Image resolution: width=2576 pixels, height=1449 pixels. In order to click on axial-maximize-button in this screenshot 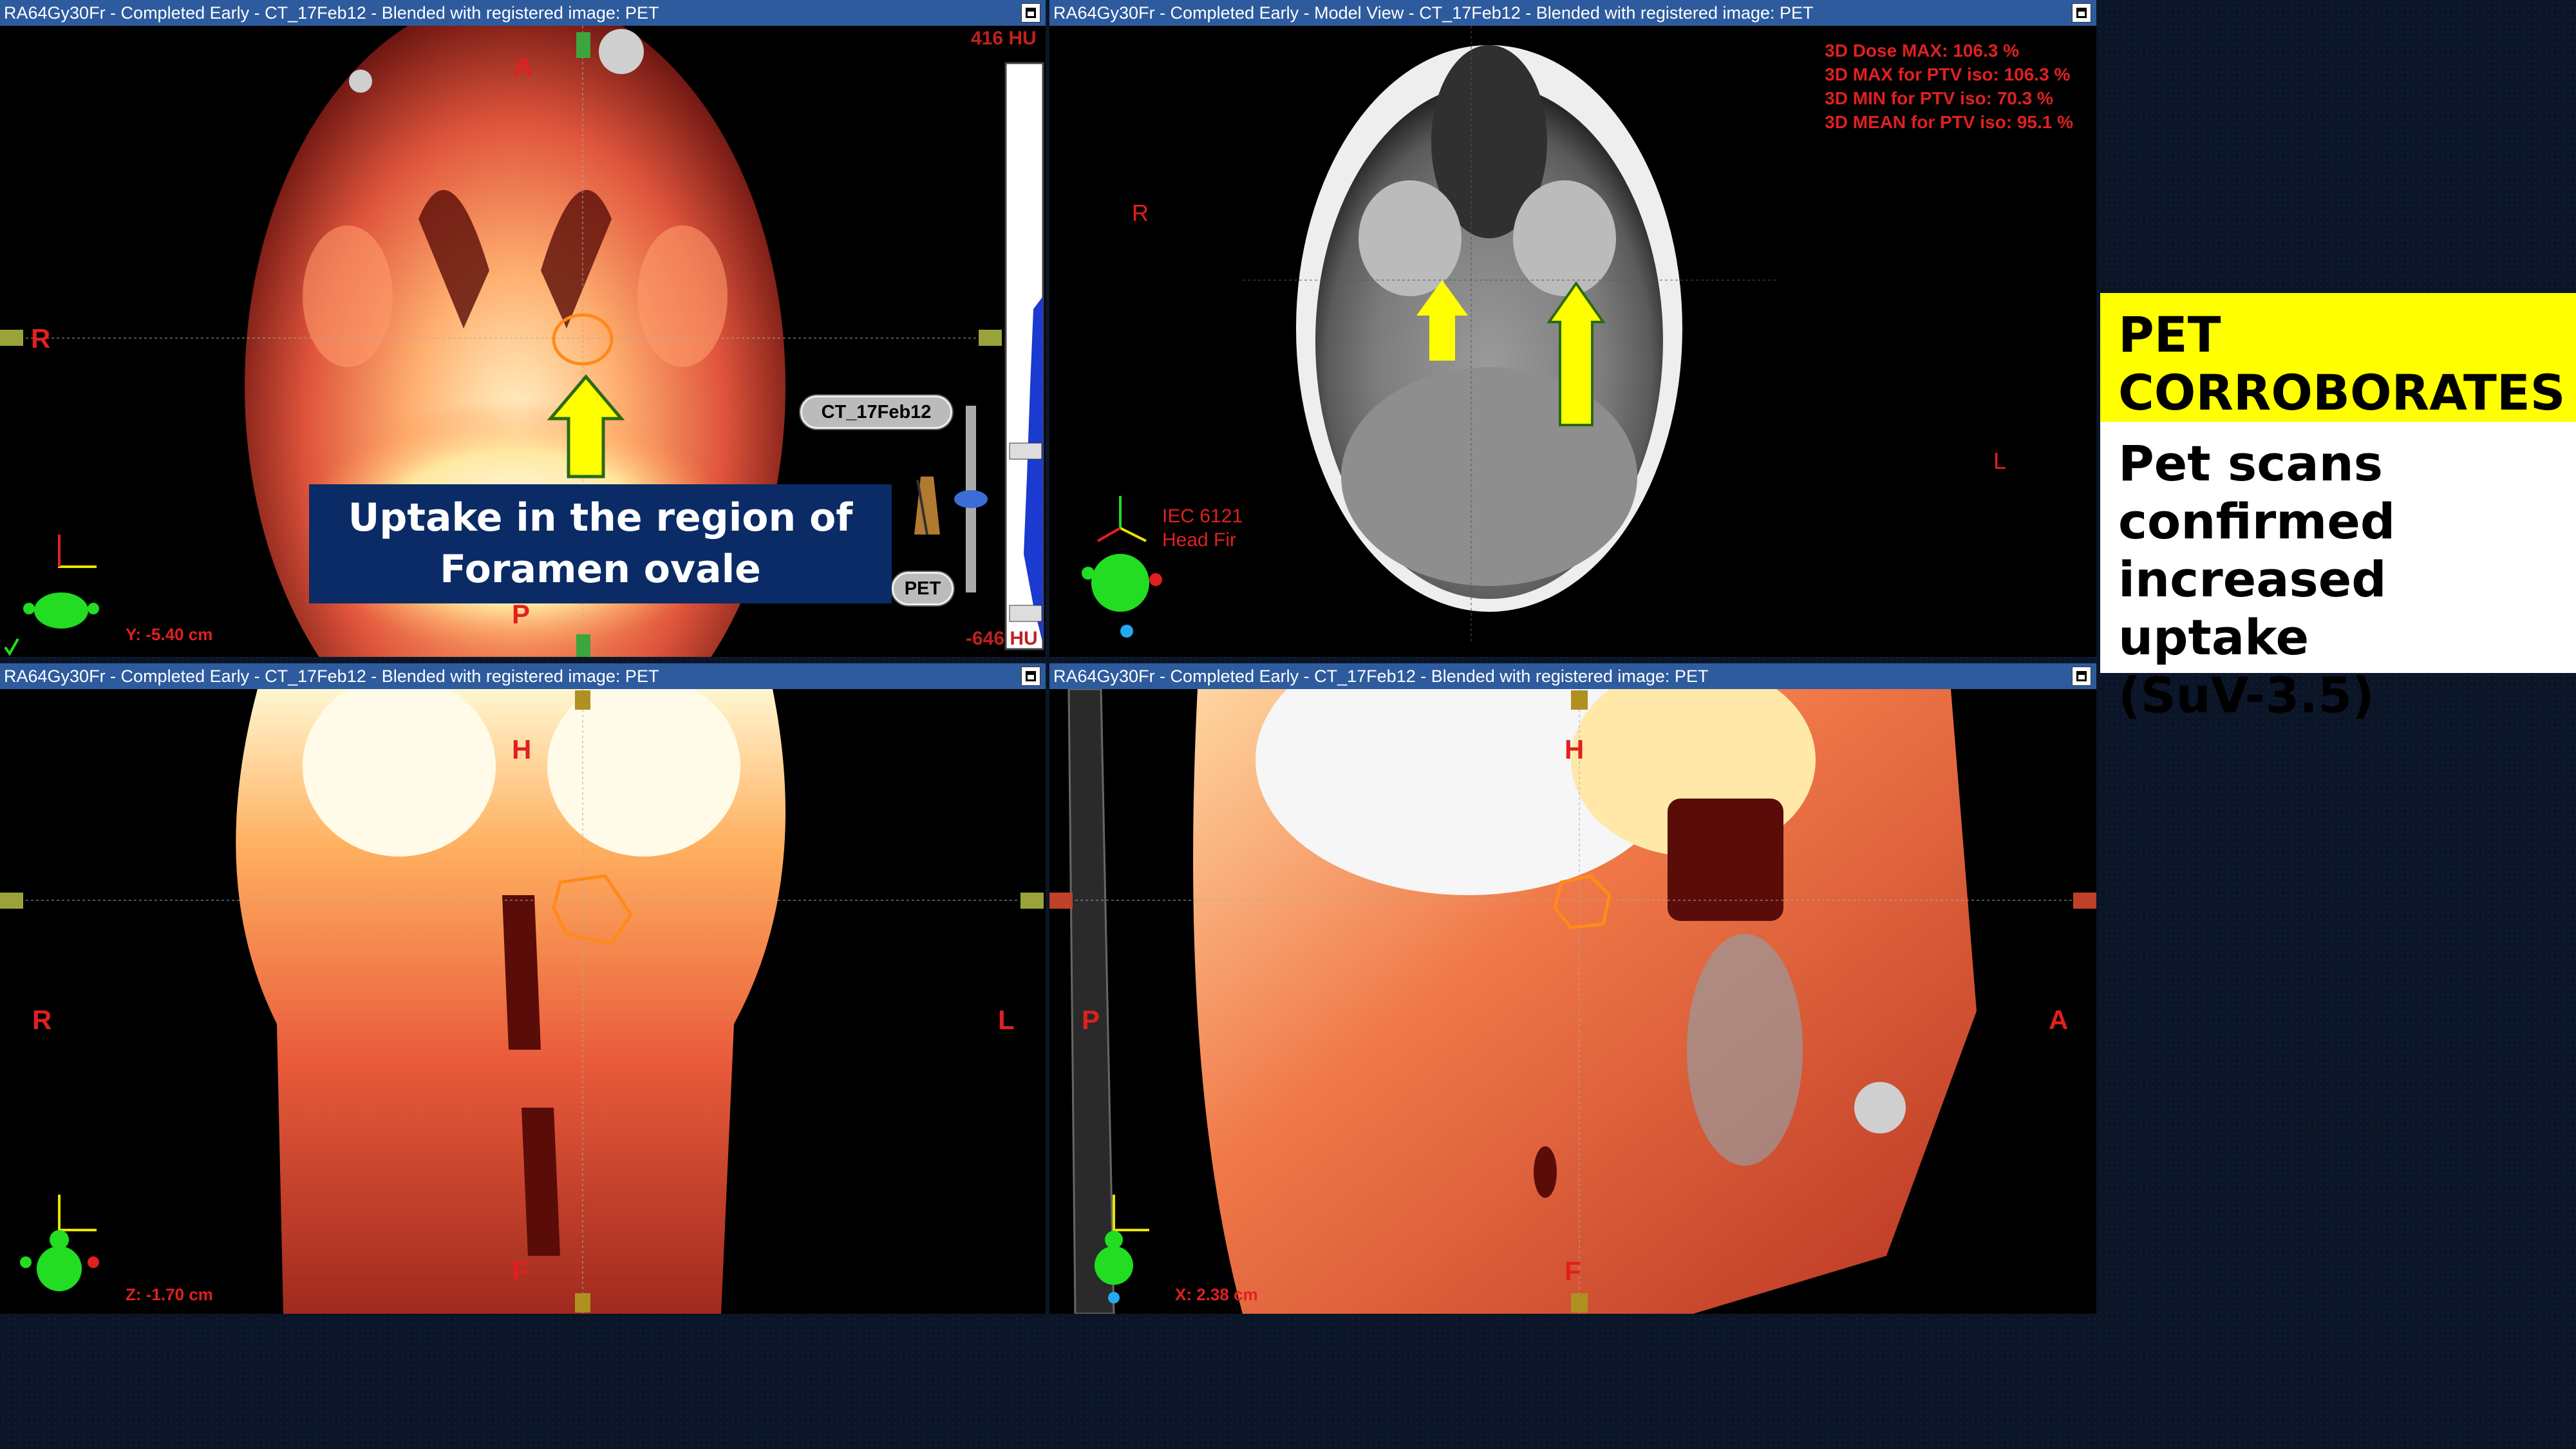, I will do `click(1030, 13)`.